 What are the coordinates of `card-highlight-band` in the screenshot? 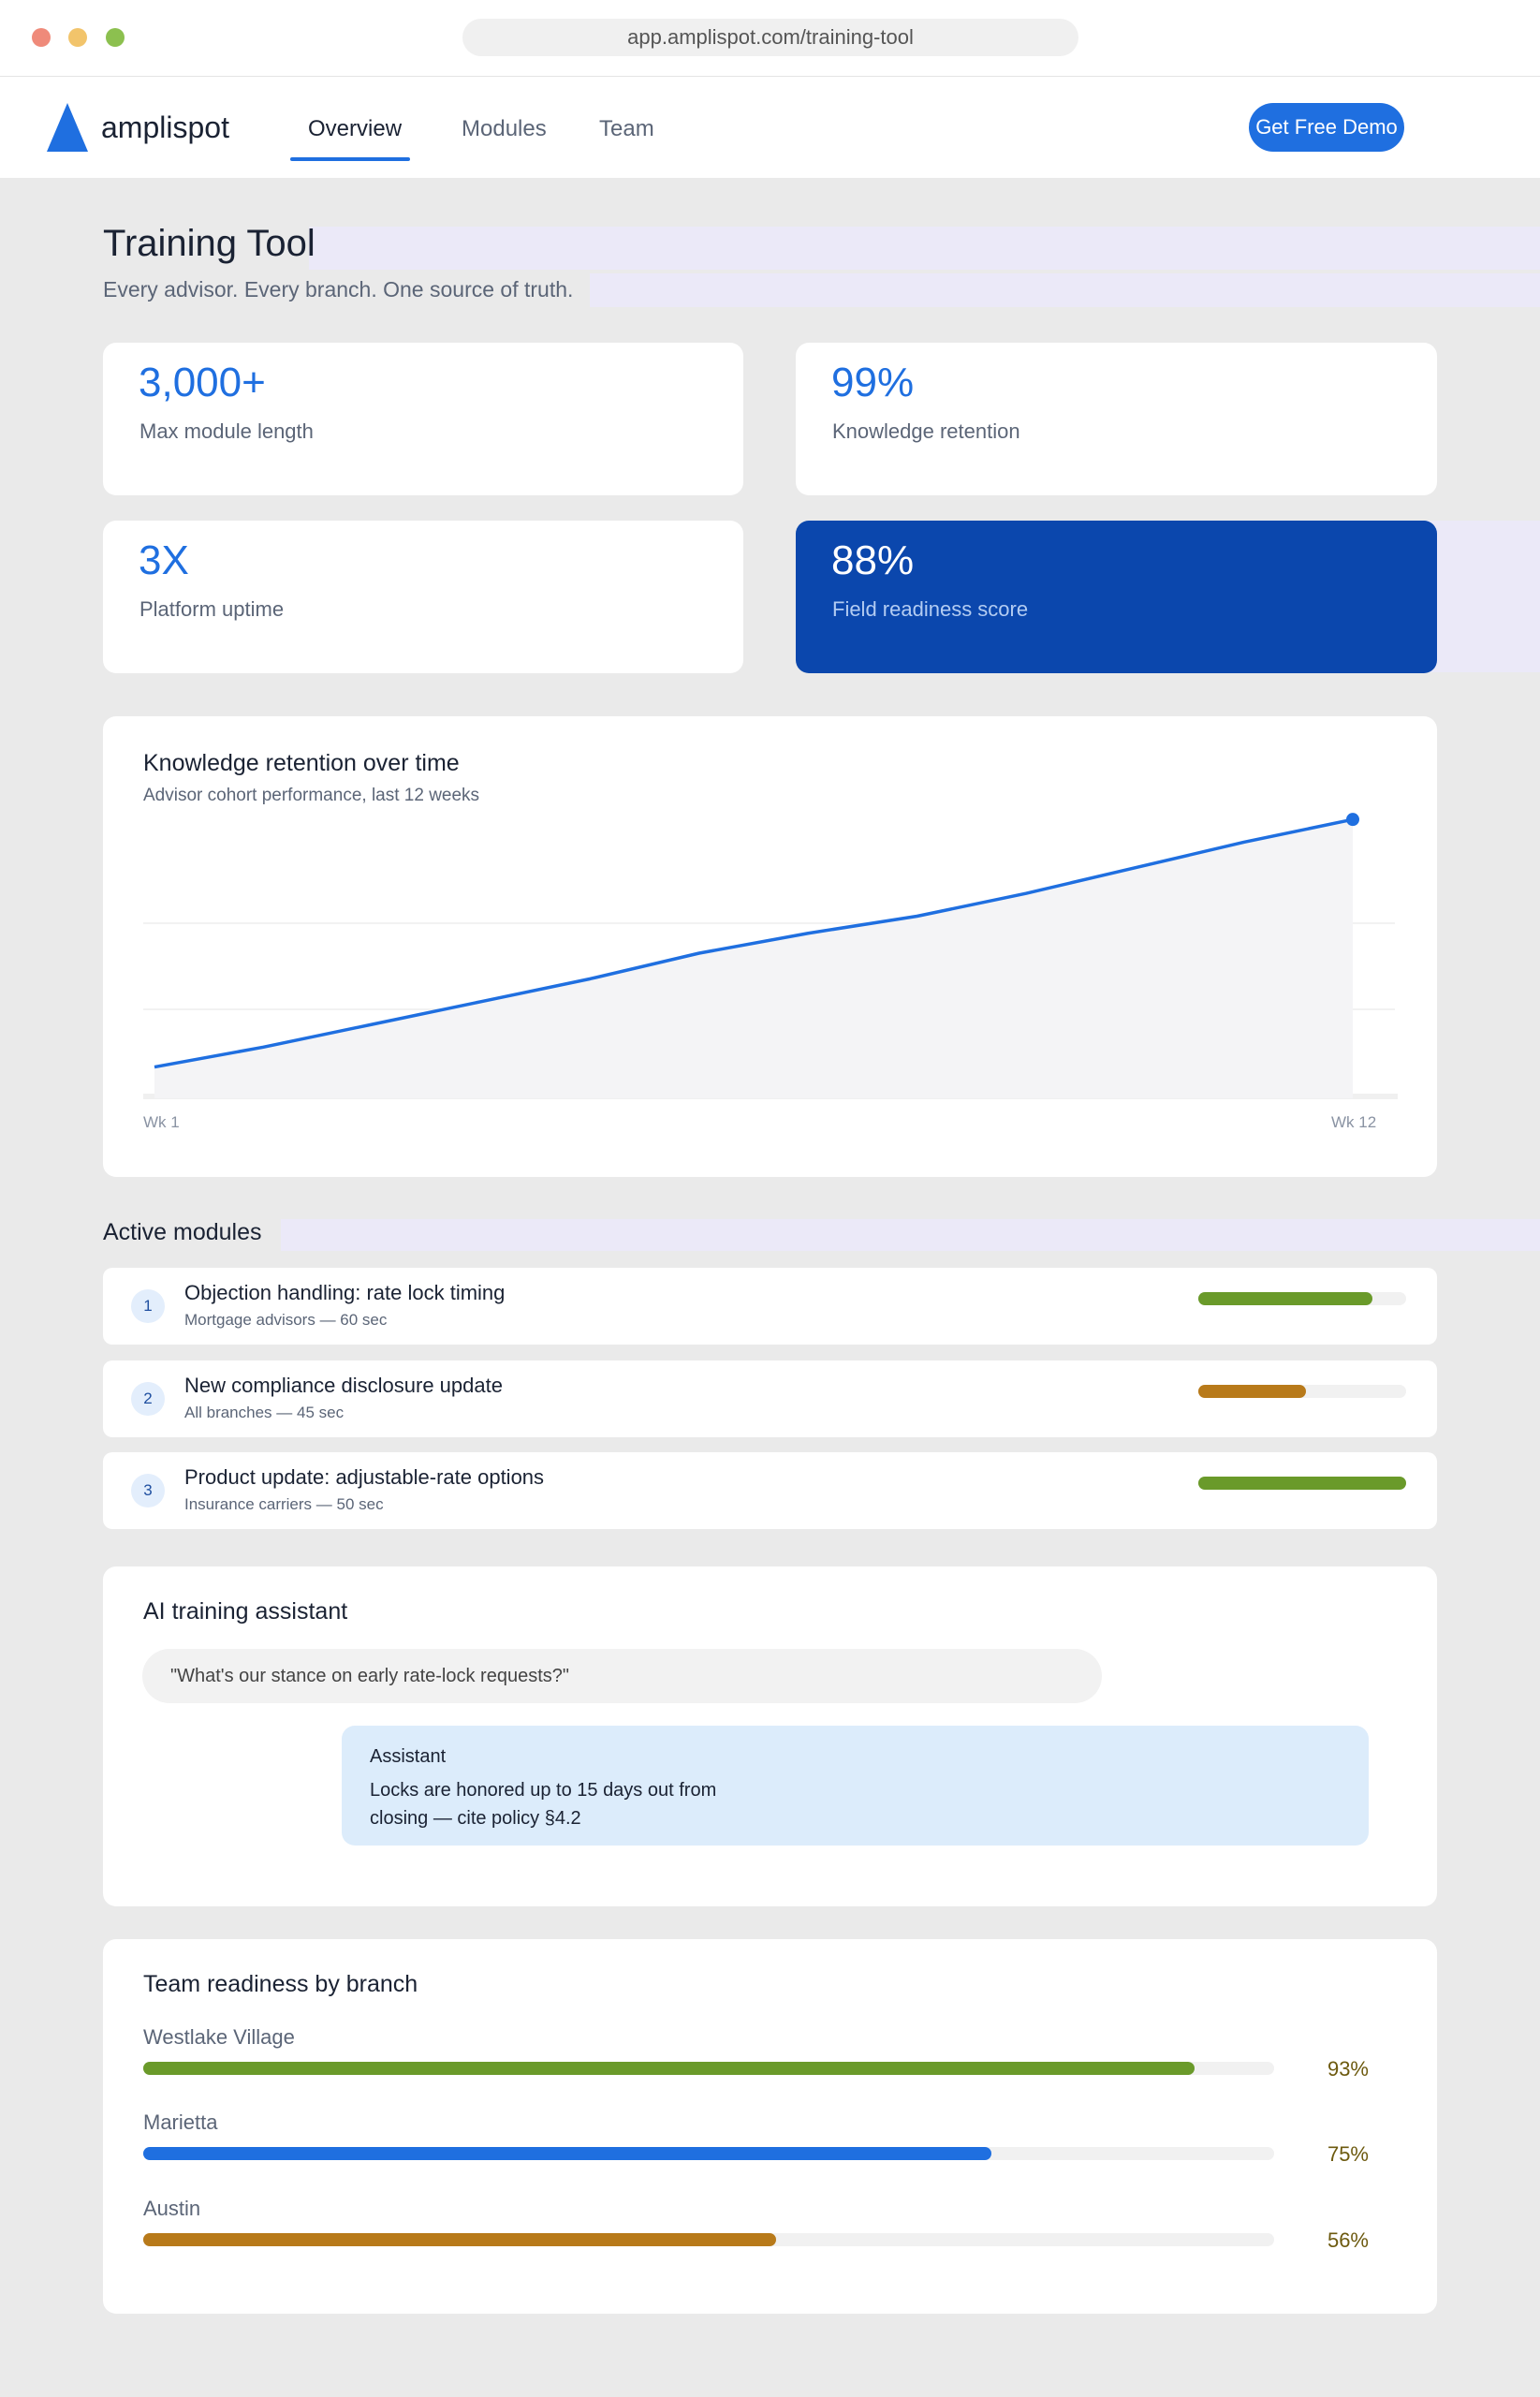 It's located at (1481, 596).